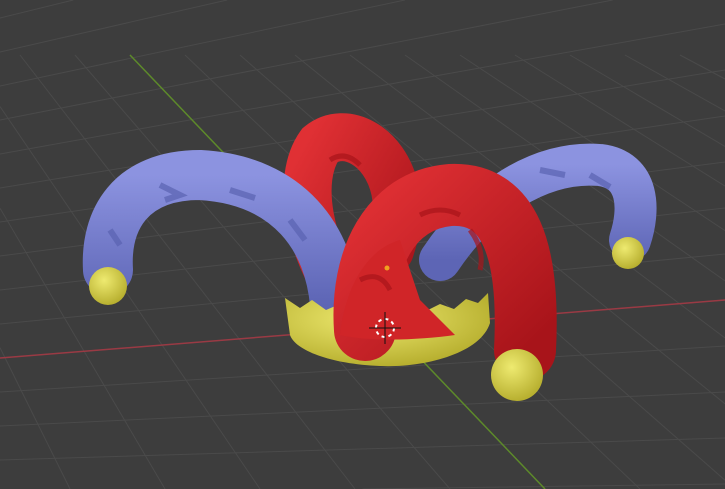 The image size is (725, 489). Describe the element at coordinates (387, 268) in the screenshot. I see `object-origin-icon` at that location.